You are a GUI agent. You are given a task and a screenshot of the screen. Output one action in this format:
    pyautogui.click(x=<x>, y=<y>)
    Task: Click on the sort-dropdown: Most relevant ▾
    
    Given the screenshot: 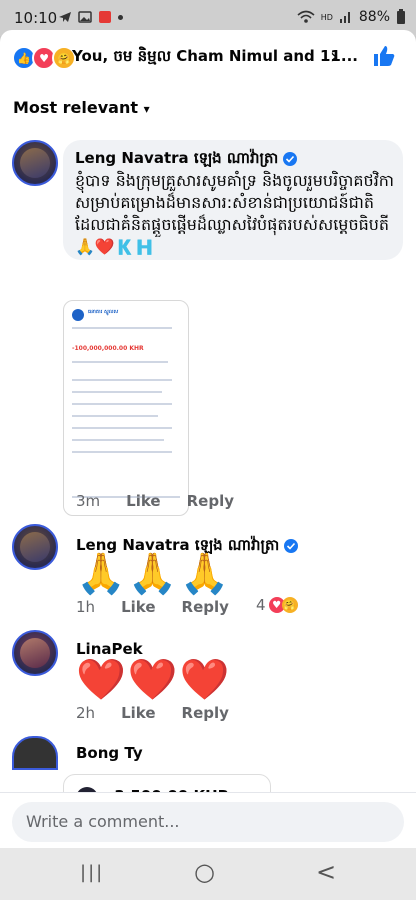 What is the action you would take?
    pyautogui.click(x=81, y=107)
    